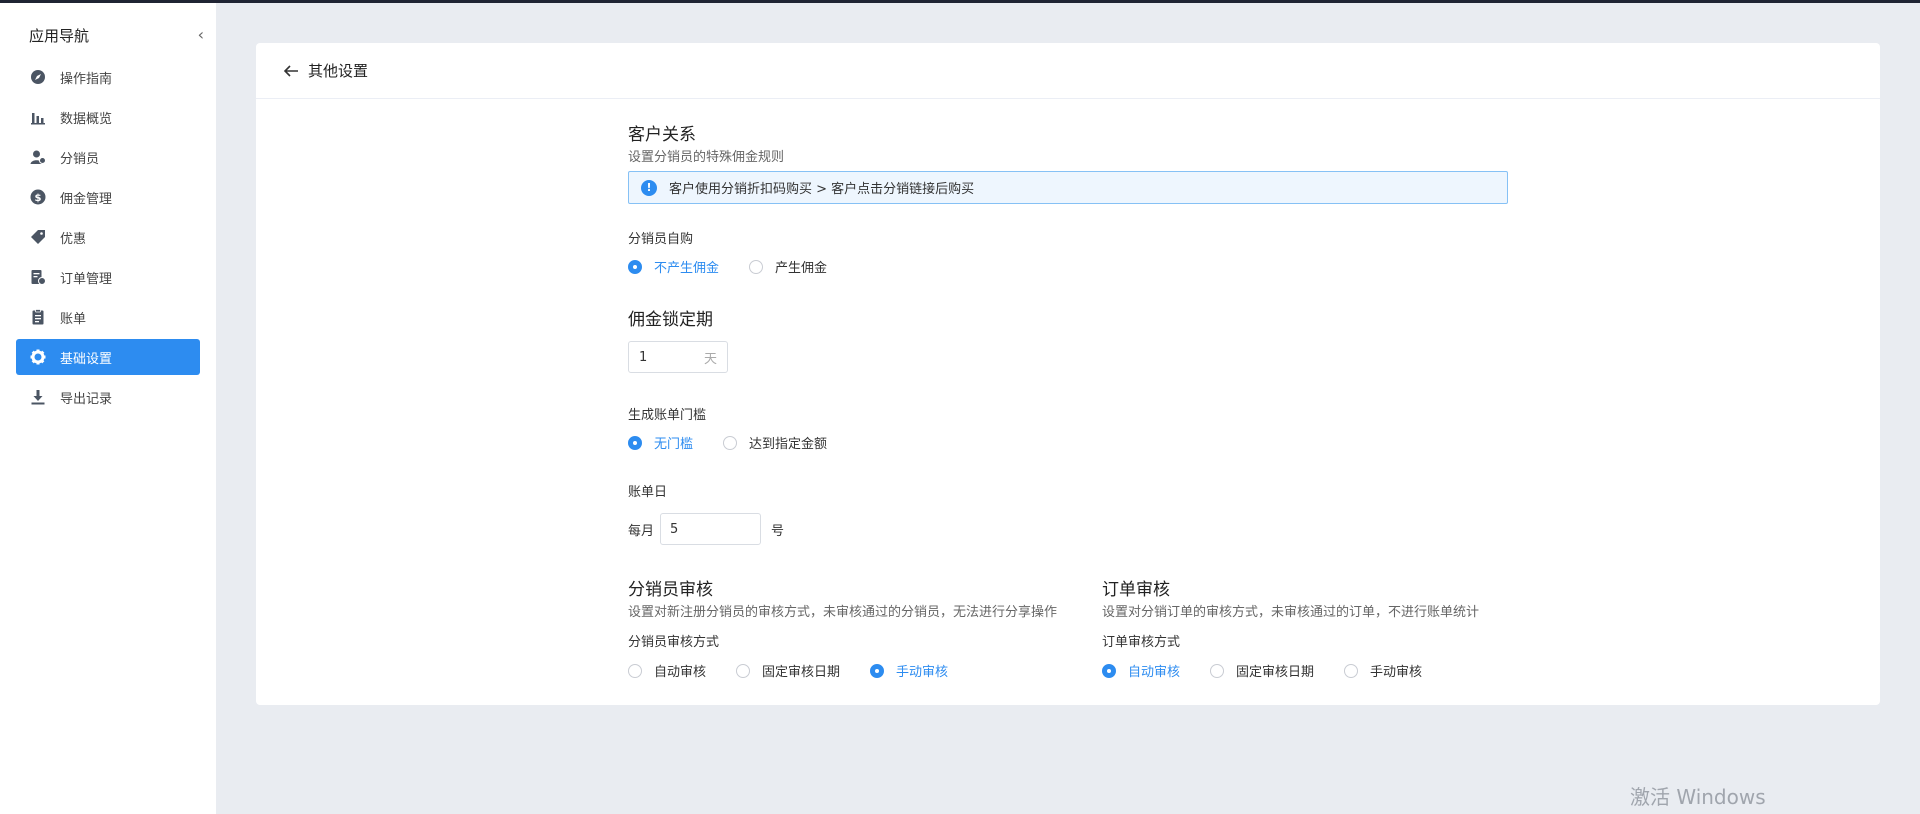 Image resolution: width=1920 pixels, height=814 pixels. I want to click on bill-day-row: 每月 5 号, so click(706, 529).